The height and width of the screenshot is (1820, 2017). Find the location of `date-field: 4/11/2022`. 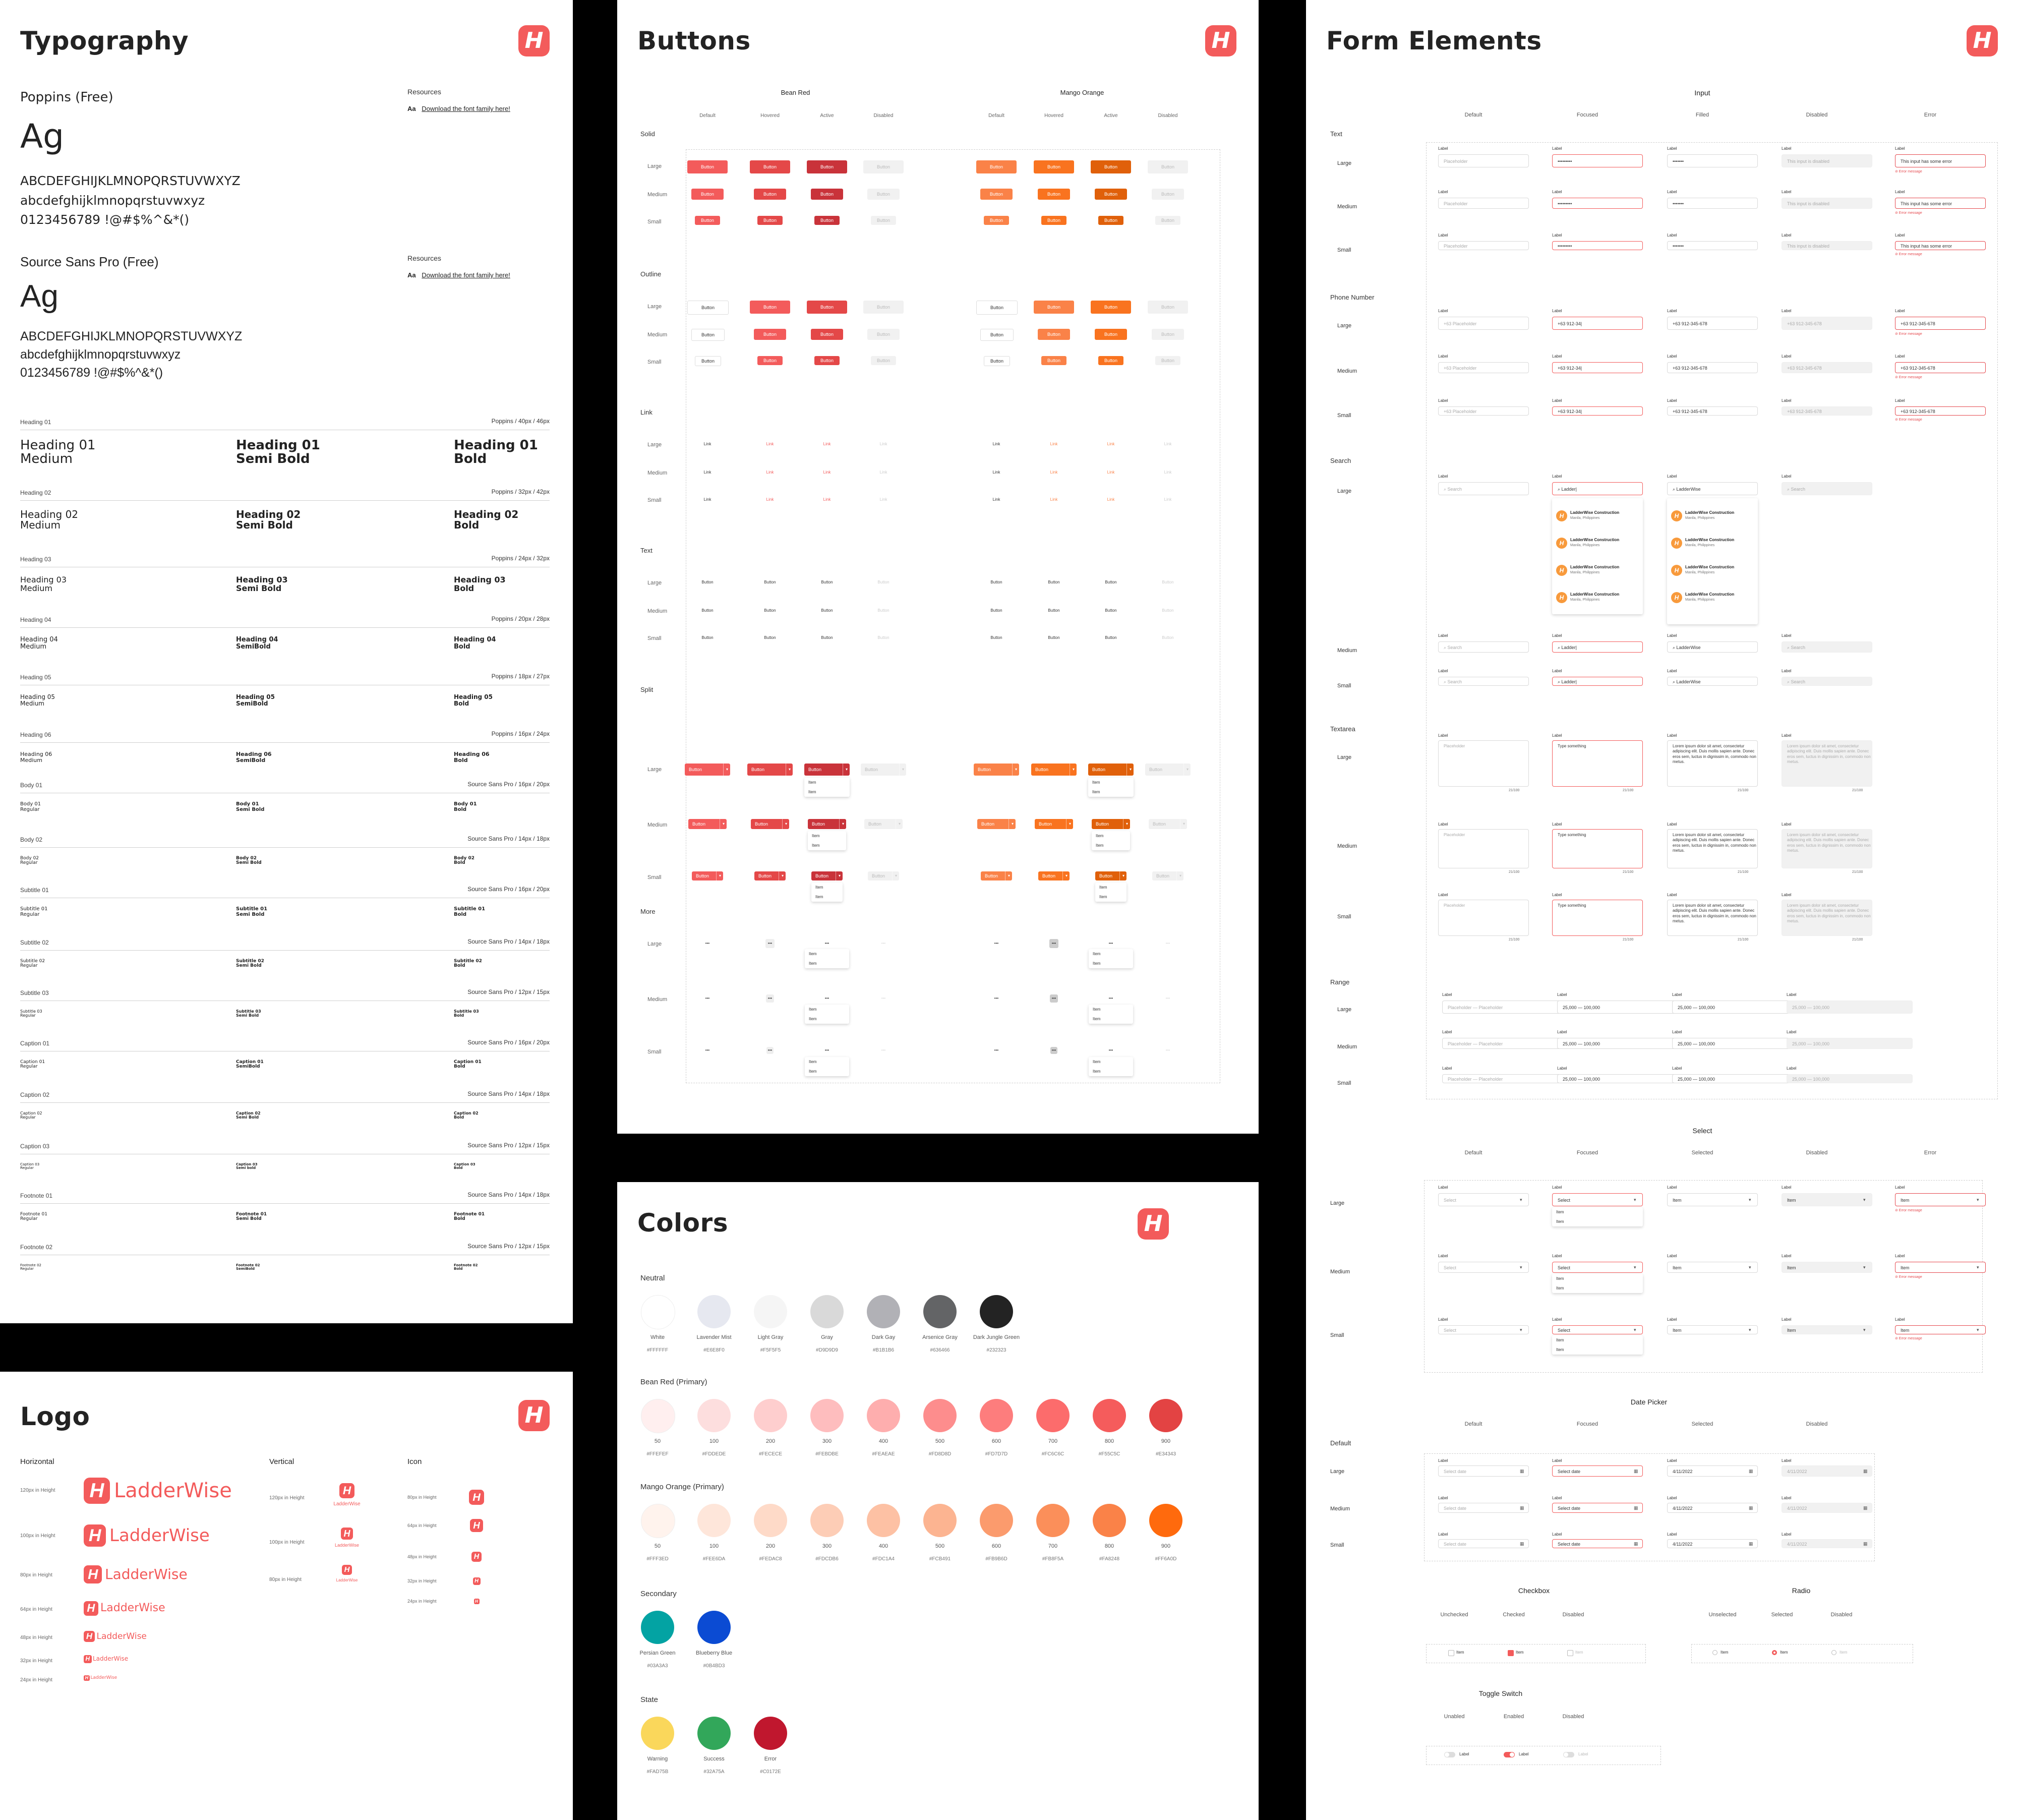

date-field: 4/11/2022 is located at coordinates (1712, 1544).